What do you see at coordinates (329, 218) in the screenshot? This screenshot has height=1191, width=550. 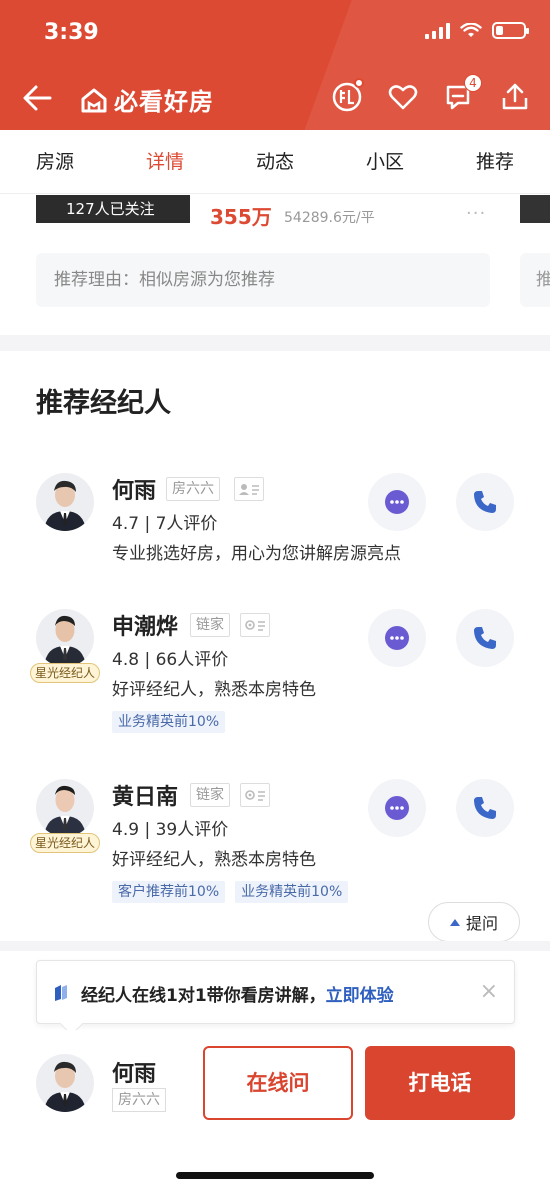 I see `listing-unit-price: 54289.6元/平` at bounding box center [329, 218].